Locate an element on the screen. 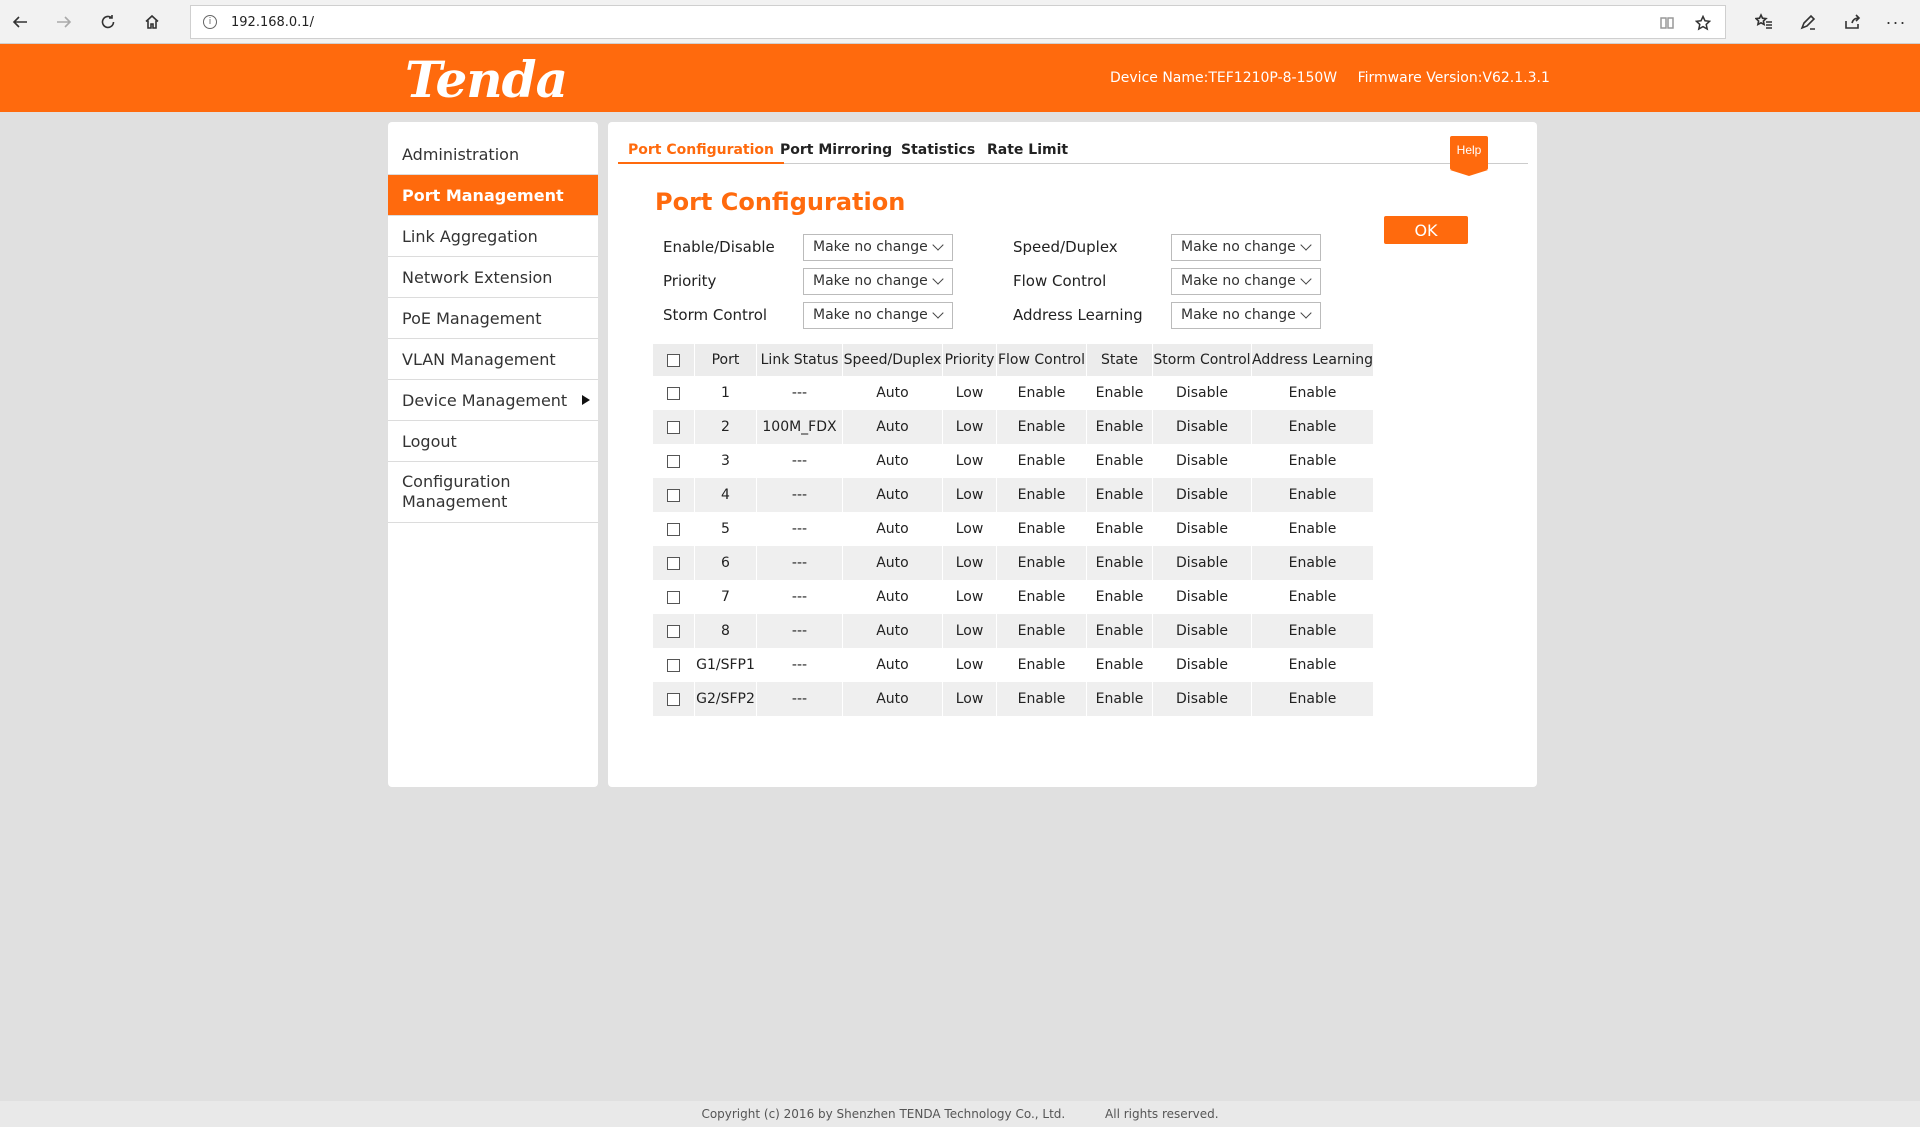 This screenshot has height=1127, width=1920. table-row: 1 --- Auto Low Enable Enable Disable Enable is located at coordinates (1012, 393).